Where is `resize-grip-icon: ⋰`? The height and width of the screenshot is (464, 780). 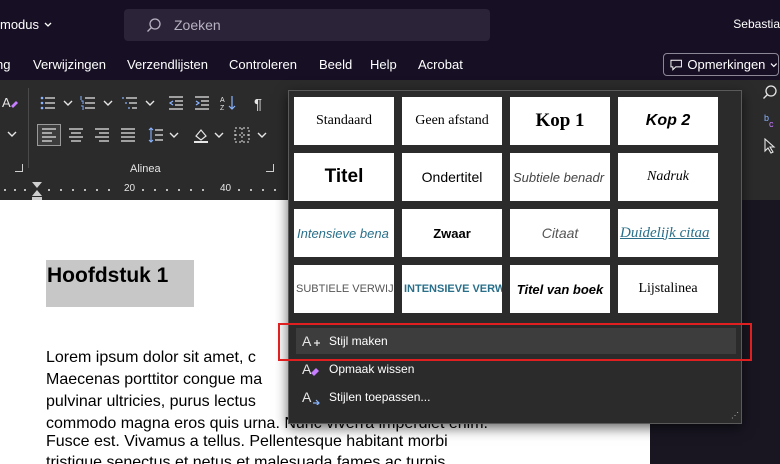 resize-grip-icon: ⋰ is located at coordinates (735, 415).